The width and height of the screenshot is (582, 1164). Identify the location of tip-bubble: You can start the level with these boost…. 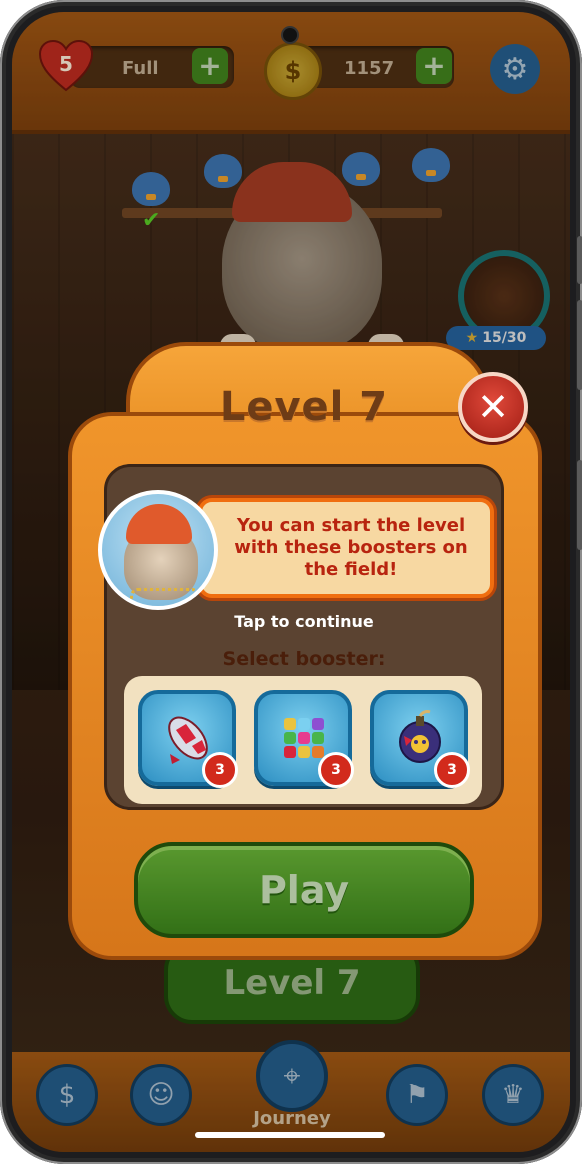
(346, 548).